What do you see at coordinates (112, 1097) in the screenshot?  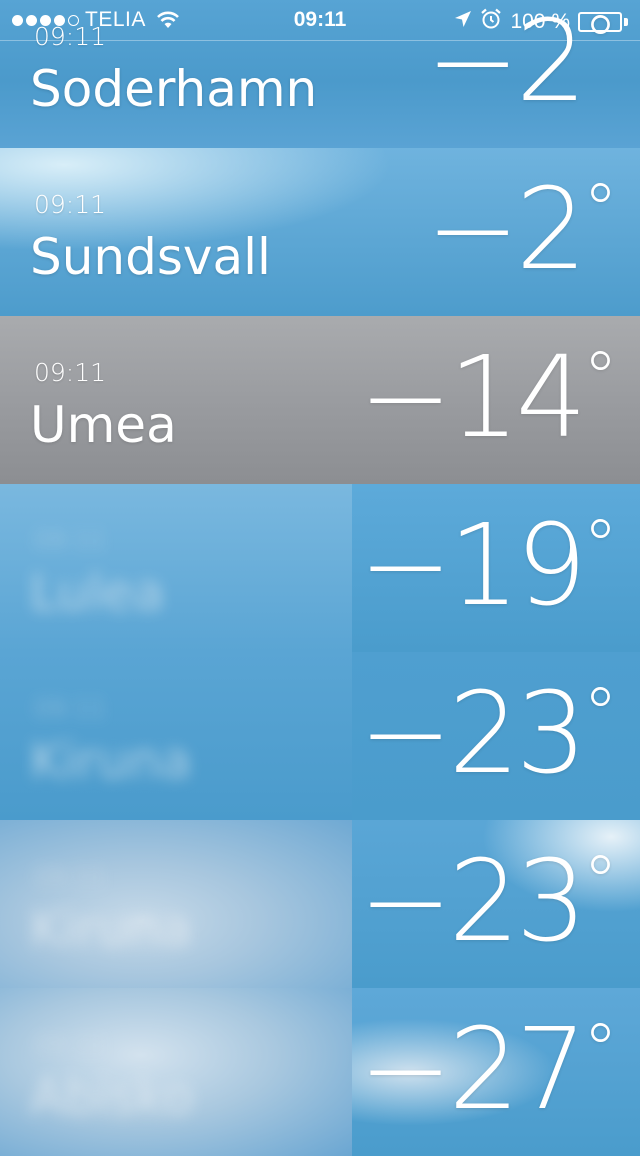 I see `city-name: Abisko` at bounding box center [112, 1097].